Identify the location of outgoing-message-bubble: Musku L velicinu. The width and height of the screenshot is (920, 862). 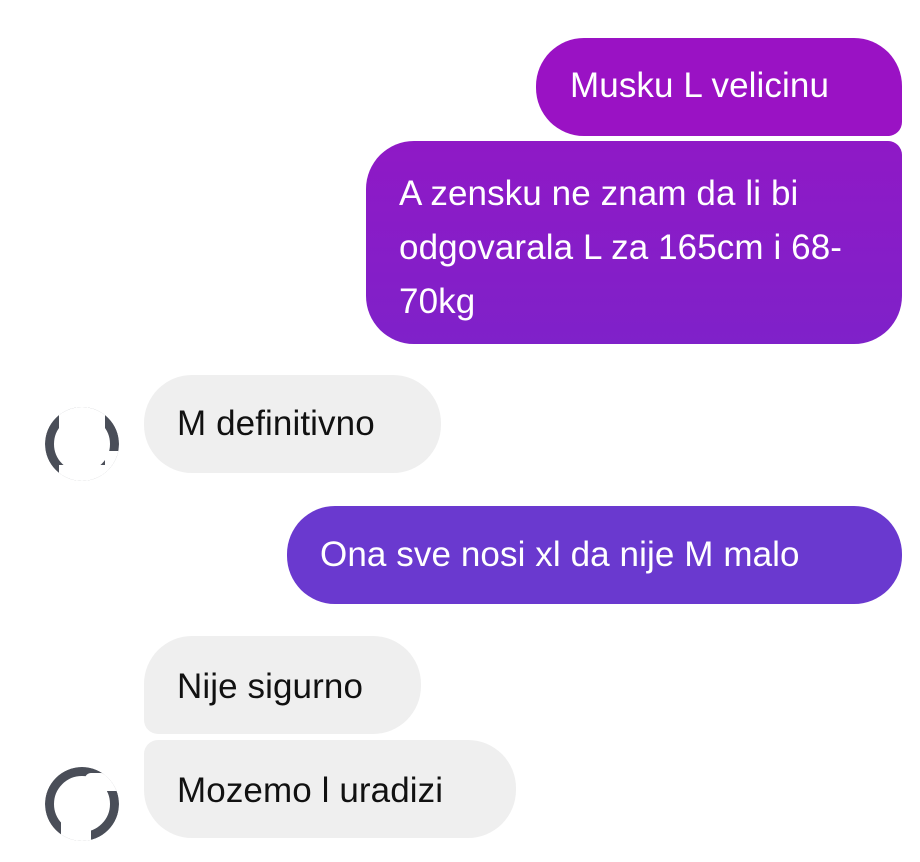
(719, 87).